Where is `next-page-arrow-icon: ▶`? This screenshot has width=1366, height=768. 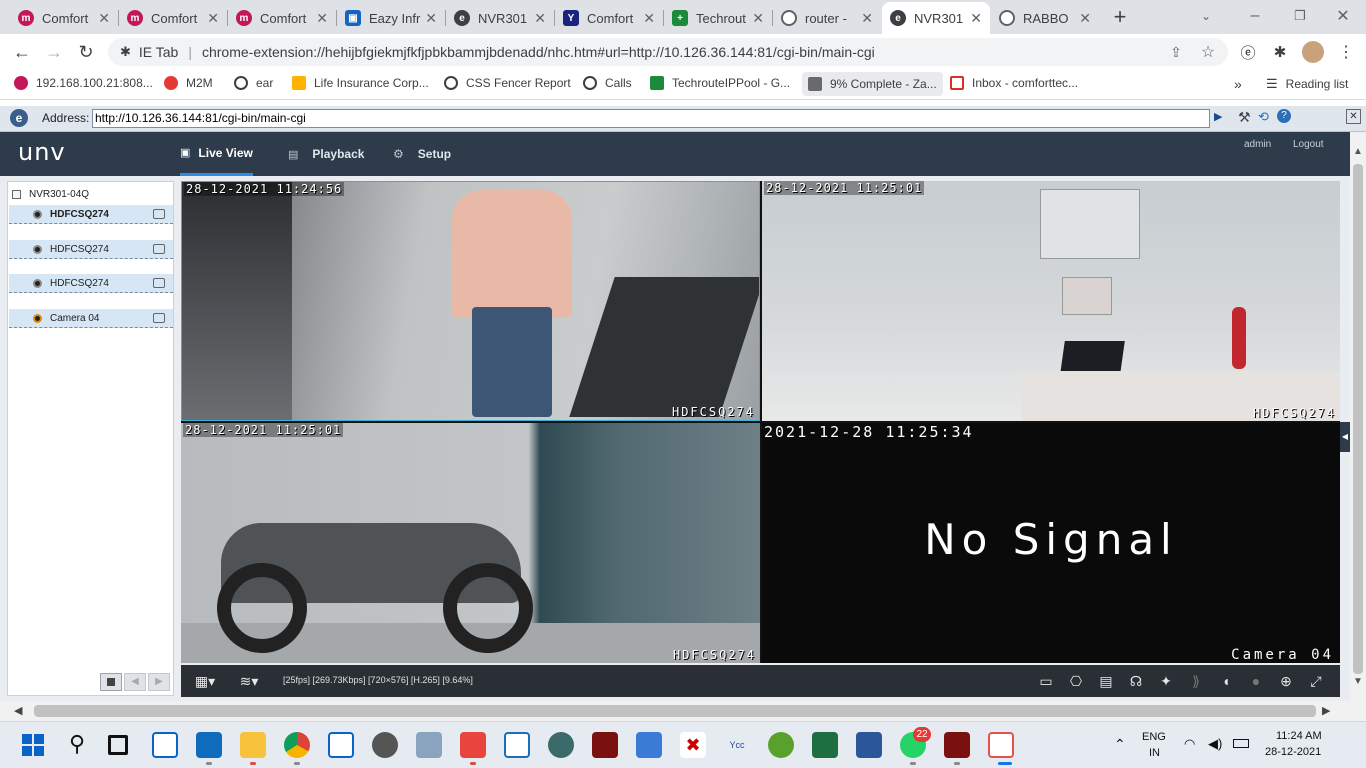
next-page-arrow-icon: ▶ is located at coordinates (159, 682).